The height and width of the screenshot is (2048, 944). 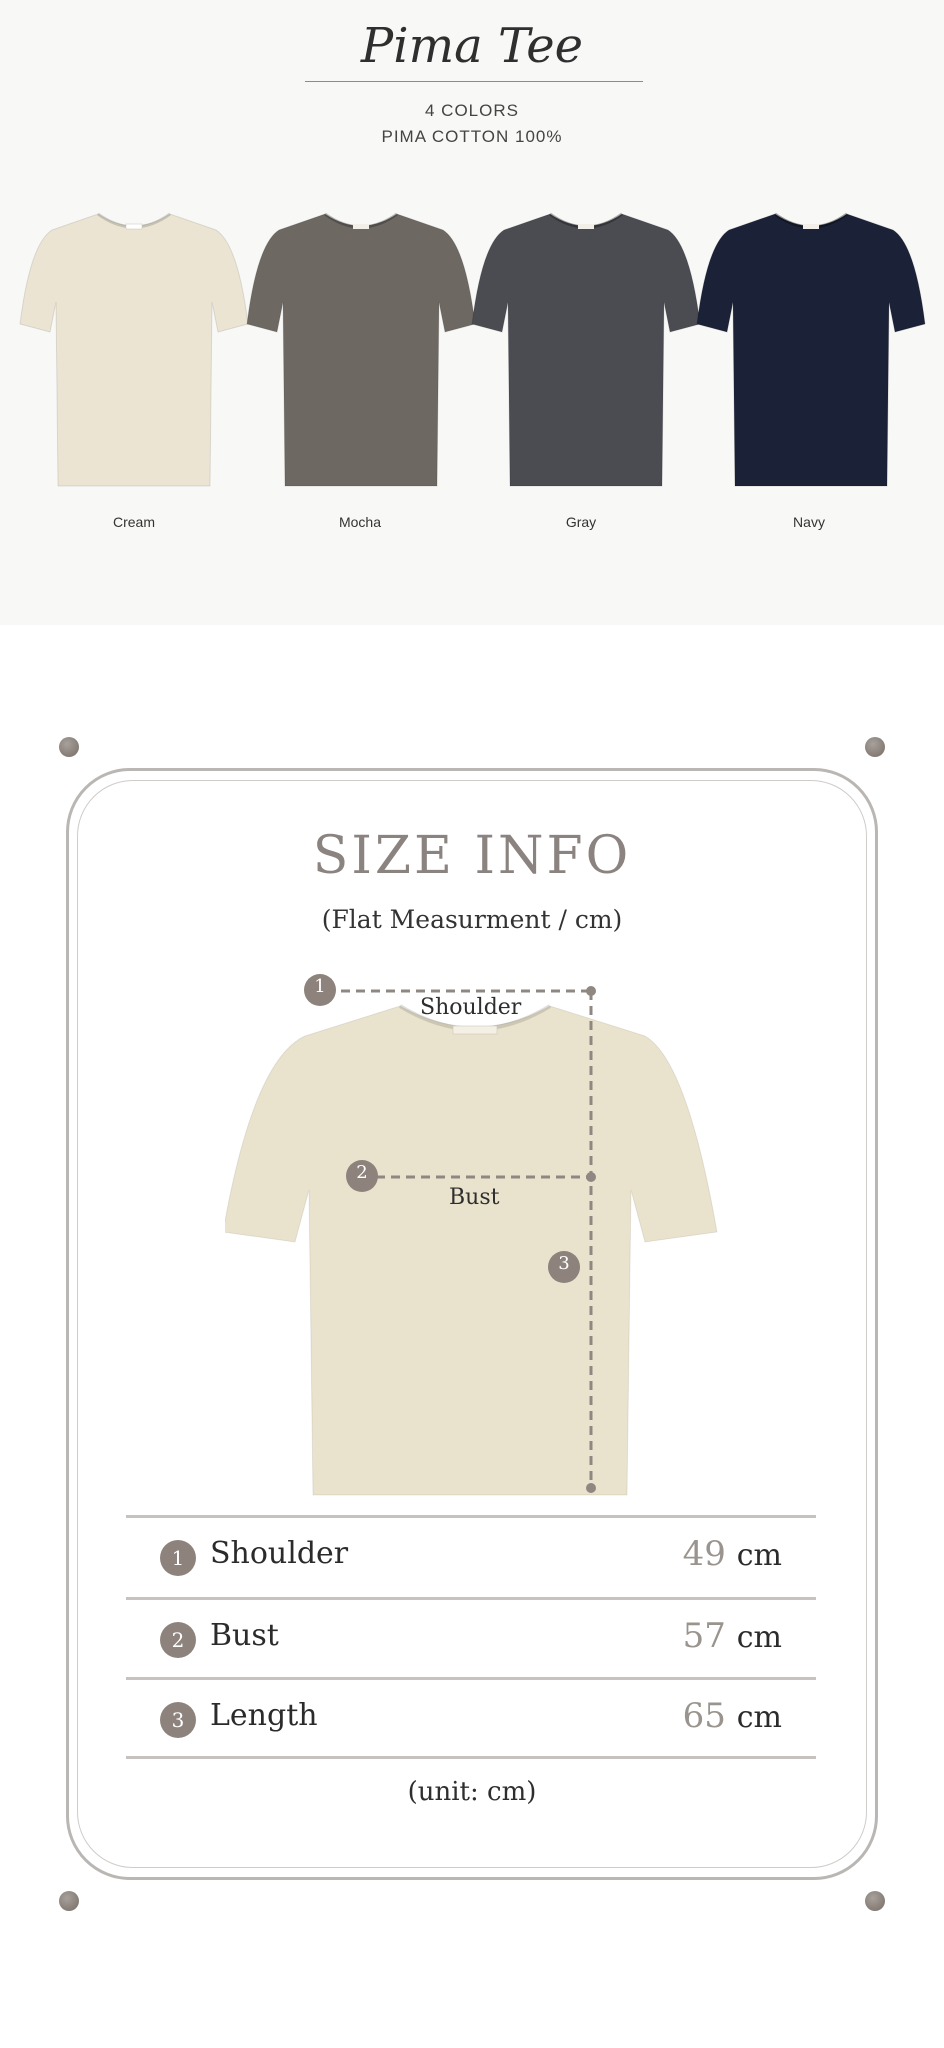 What do you see at coordinates (875, 1901) in the screenshot?
I see `pin-bottom-right` at bounding box center [875, 1901].